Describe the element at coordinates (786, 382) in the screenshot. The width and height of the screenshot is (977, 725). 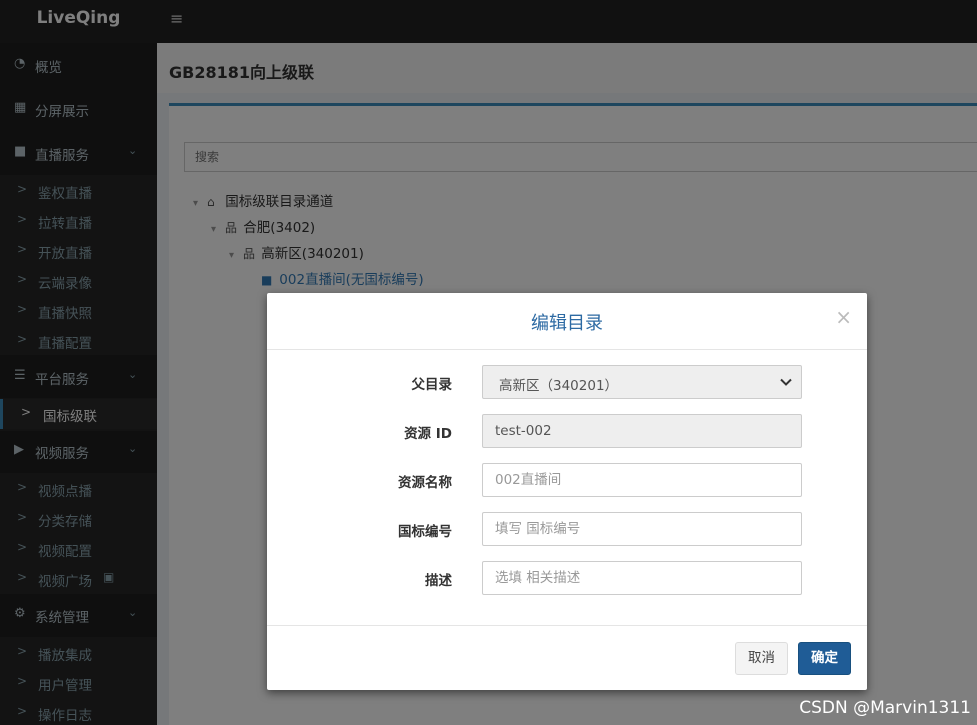
I see `chevron-down-icon` at that location.